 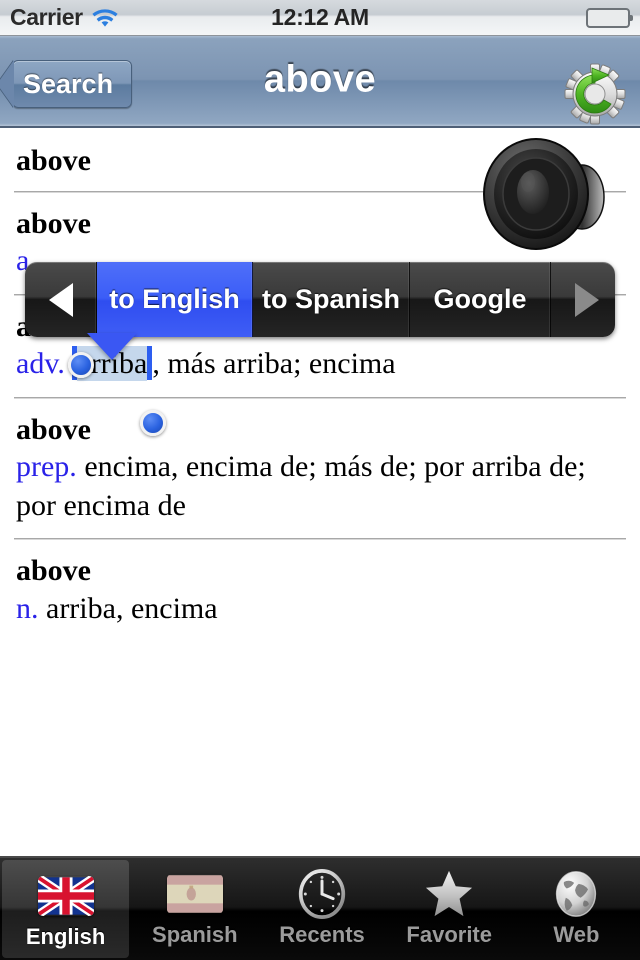 I want to click on popup-item-label: to English, so click(x=174, y=299).